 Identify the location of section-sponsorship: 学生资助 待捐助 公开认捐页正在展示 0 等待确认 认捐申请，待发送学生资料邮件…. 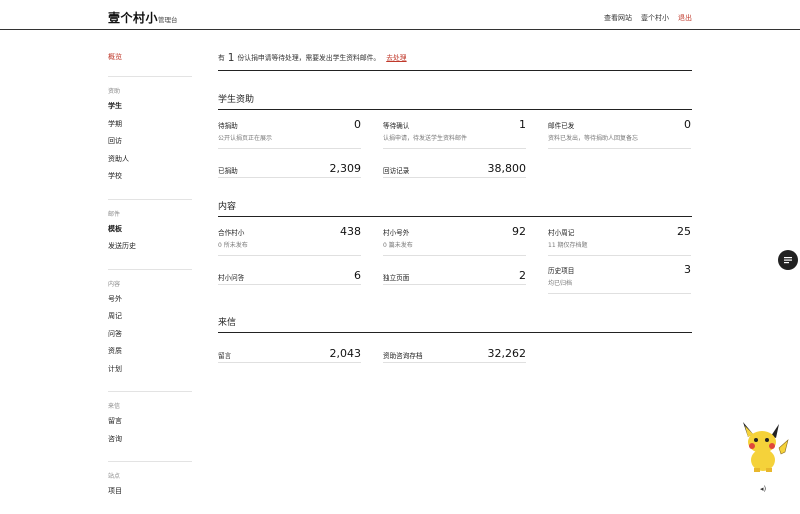
(455, 138).